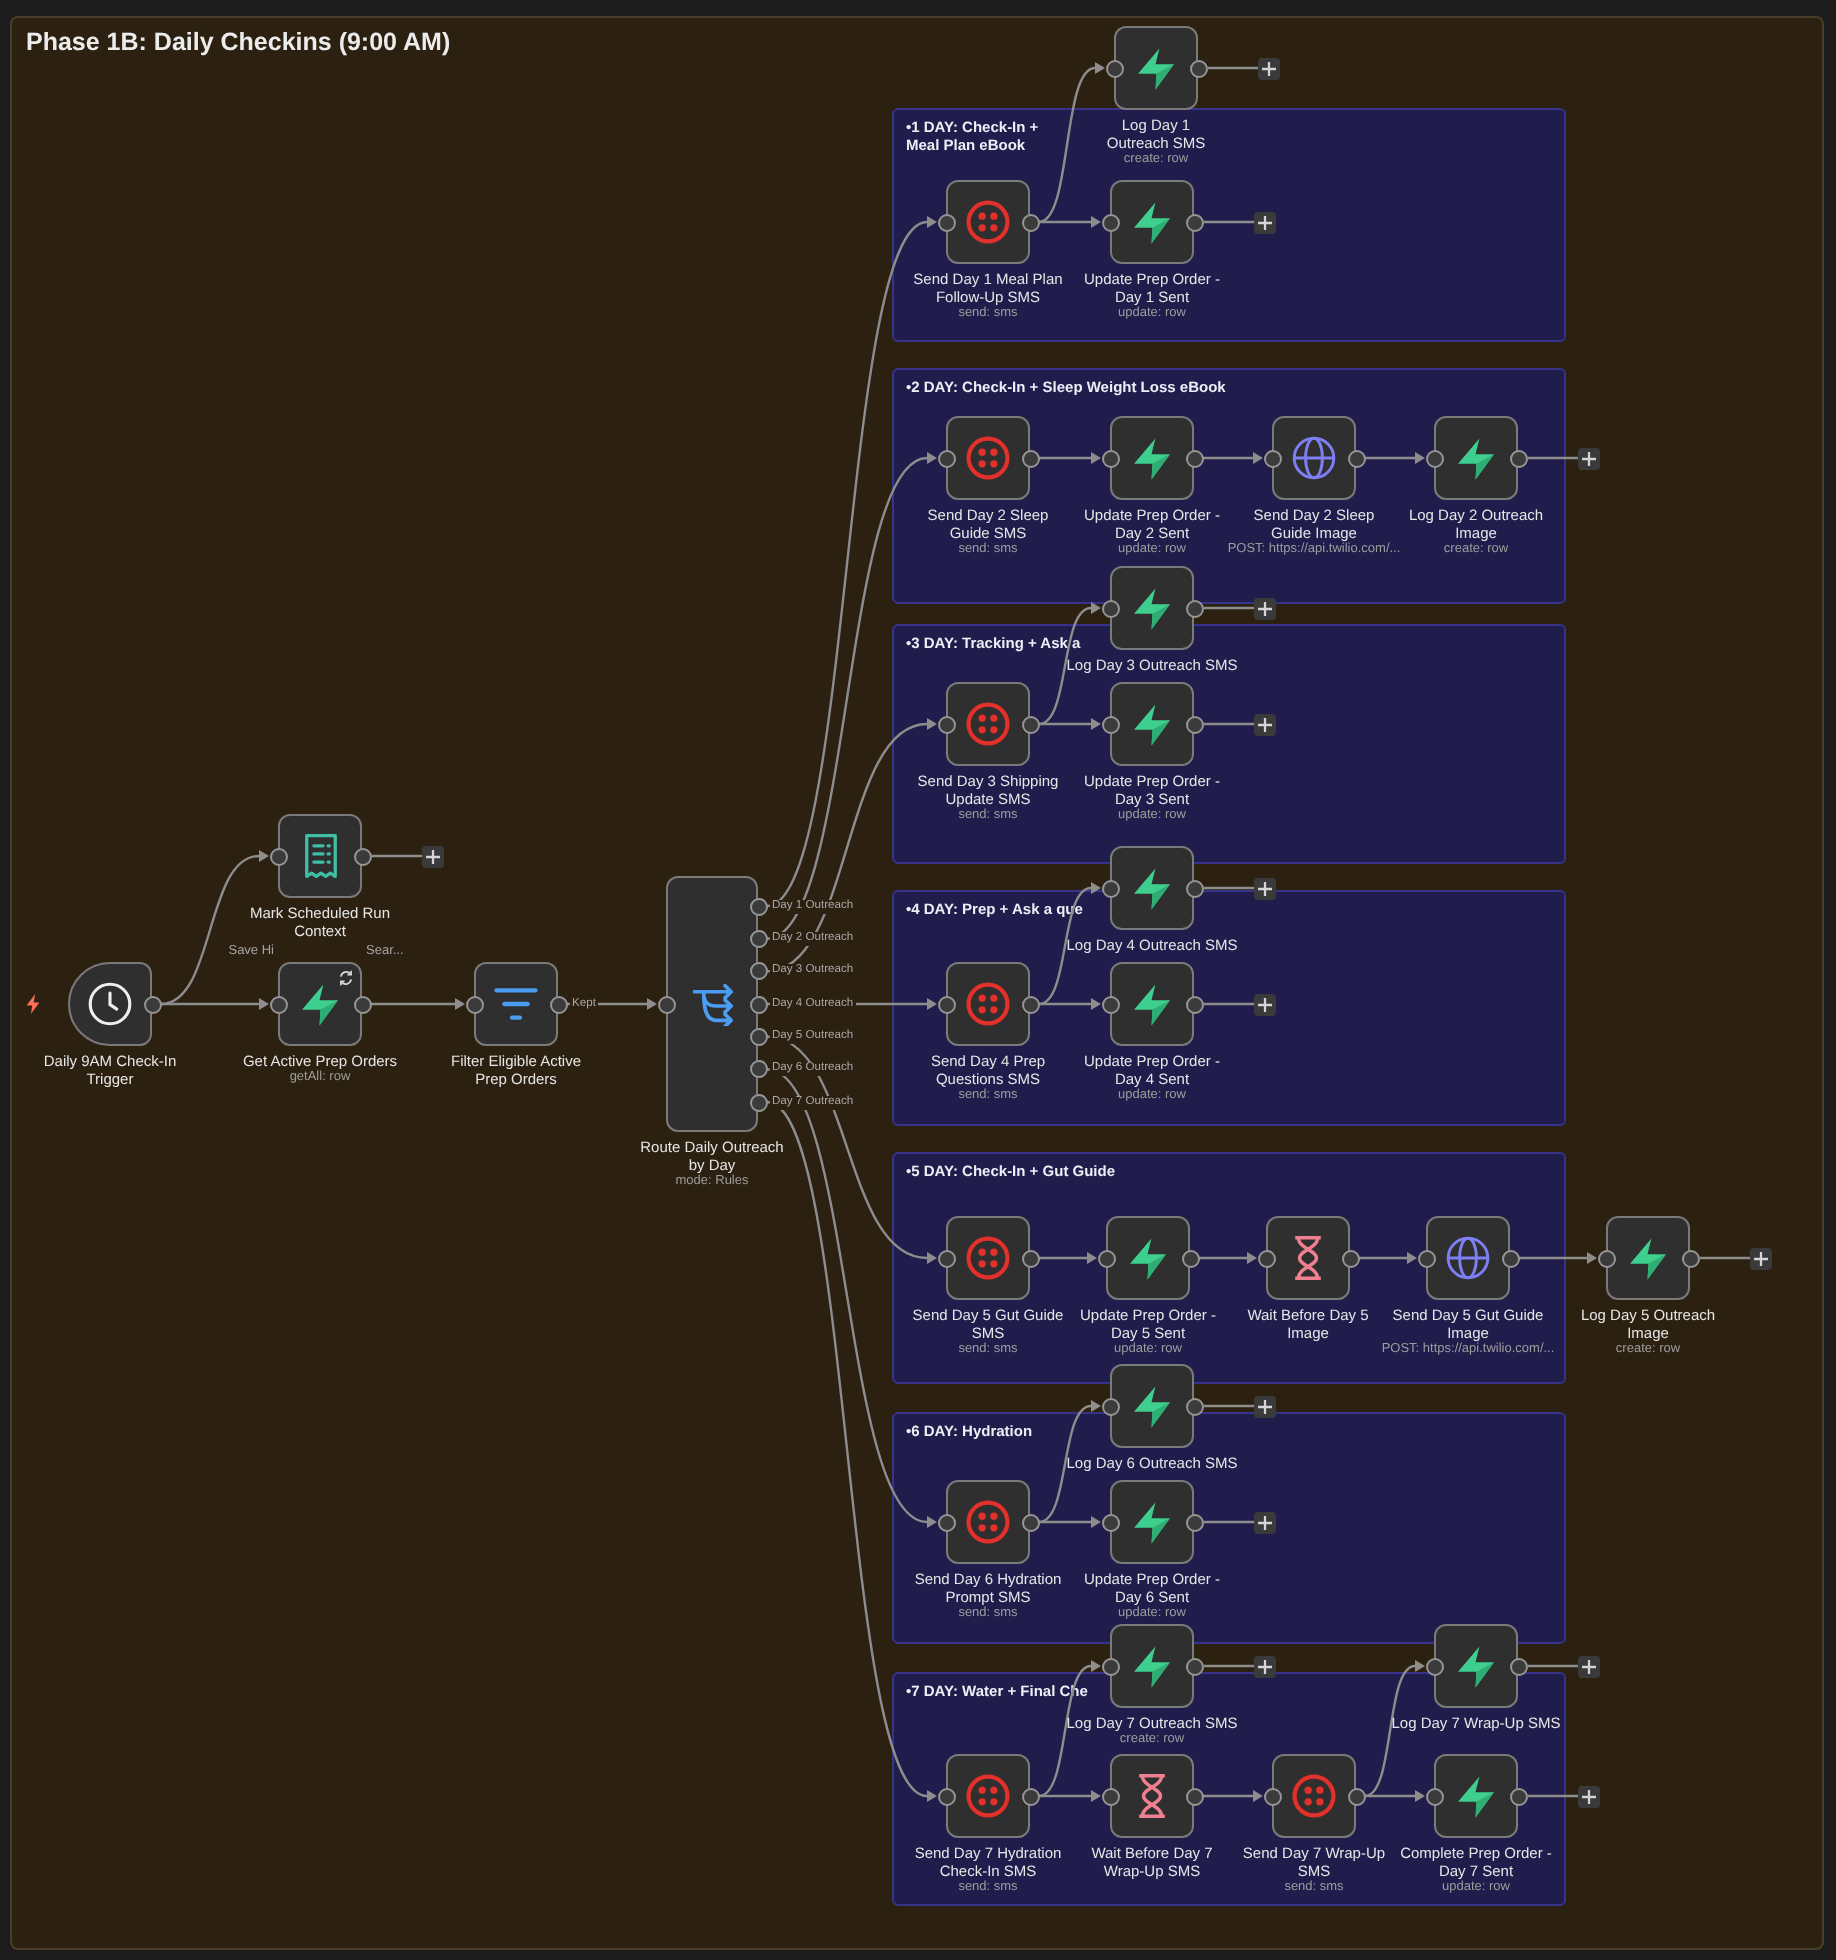  I want to click on filter-icon, so click(516, 1004).